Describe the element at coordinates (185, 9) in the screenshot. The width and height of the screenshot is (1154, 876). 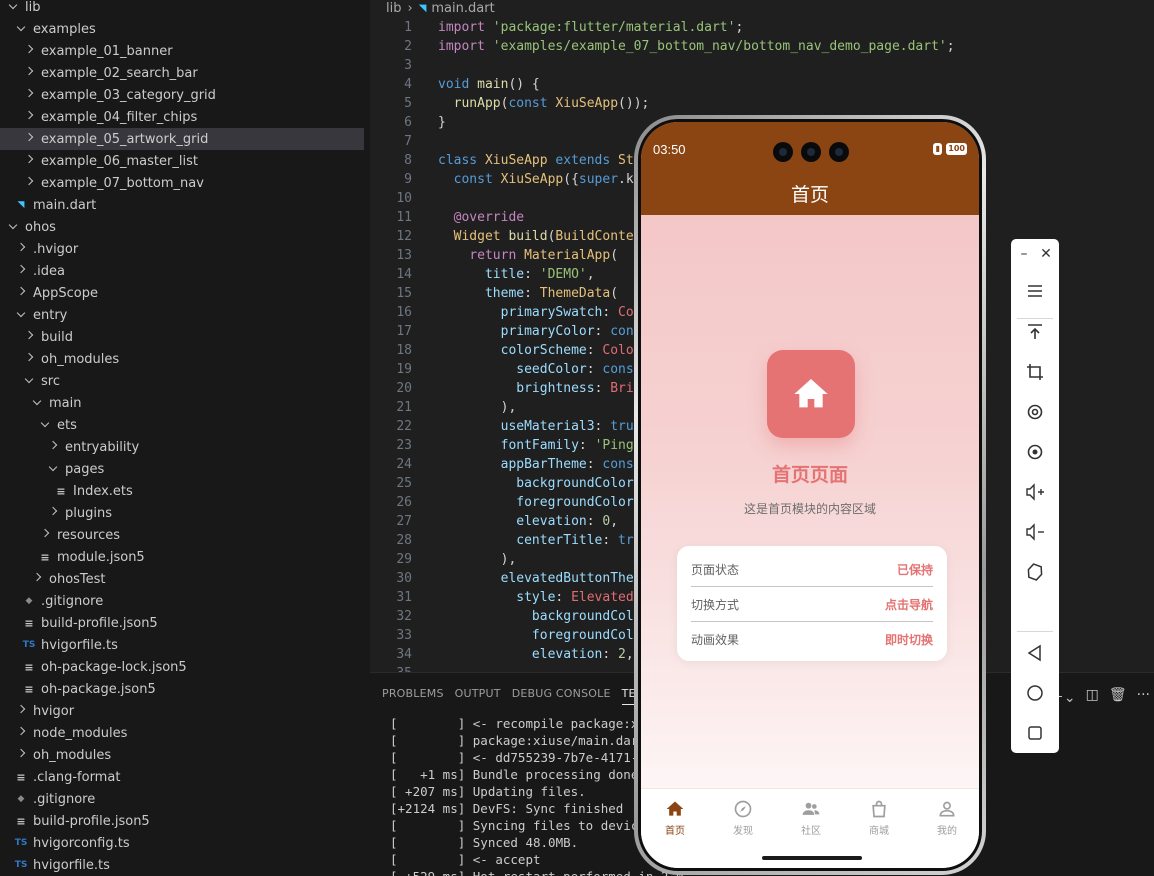
I see `tree-item: lib` at that location.